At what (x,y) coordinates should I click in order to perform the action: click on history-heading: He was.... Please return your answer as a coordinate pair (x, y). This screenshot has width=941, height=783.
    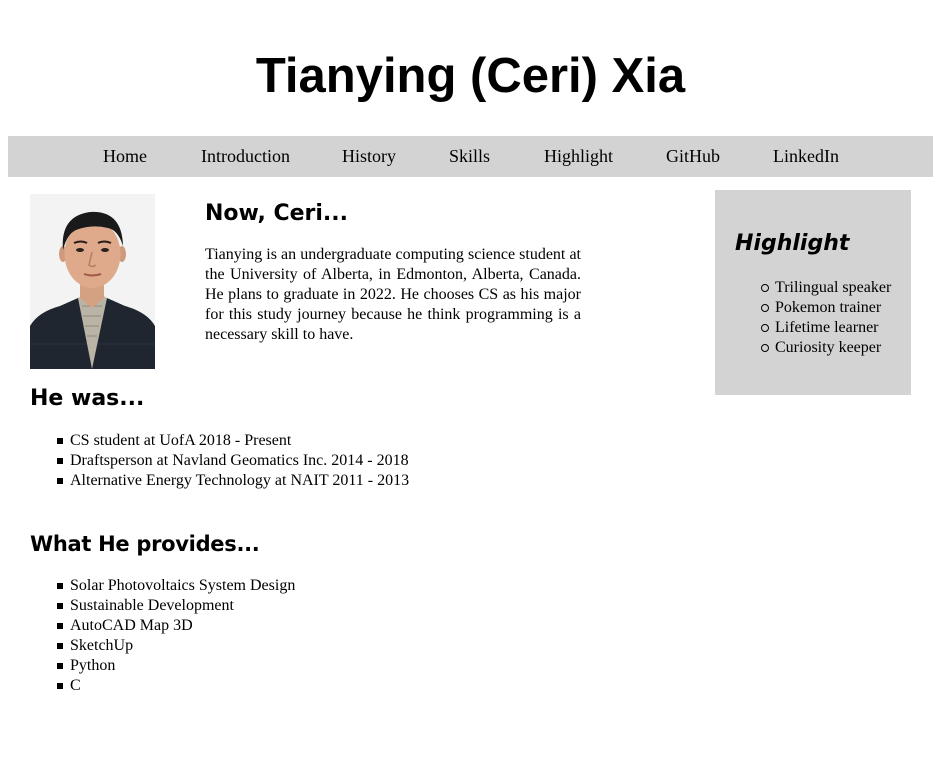
    Looking at the image, I should click on (87, 398).